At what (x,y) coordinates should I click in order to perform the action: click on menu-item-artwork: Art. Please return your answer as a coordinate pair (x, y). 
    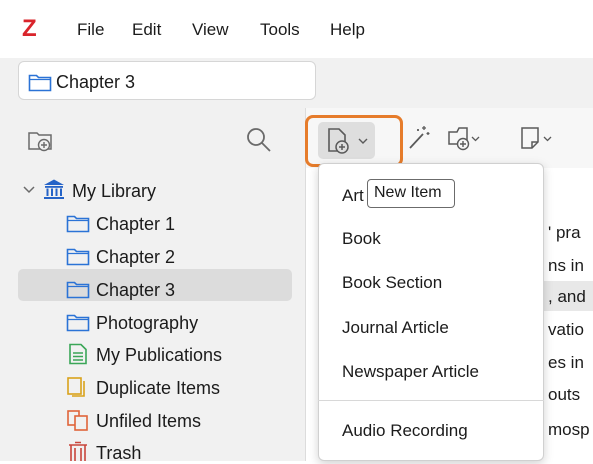
    Looking at the image, I should click on (353, 196).